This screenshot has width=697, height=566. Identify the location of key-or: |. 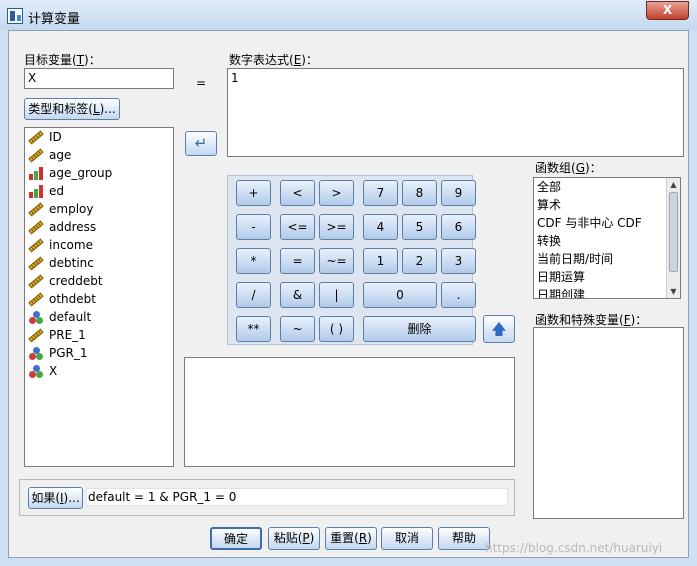
(336, 295).